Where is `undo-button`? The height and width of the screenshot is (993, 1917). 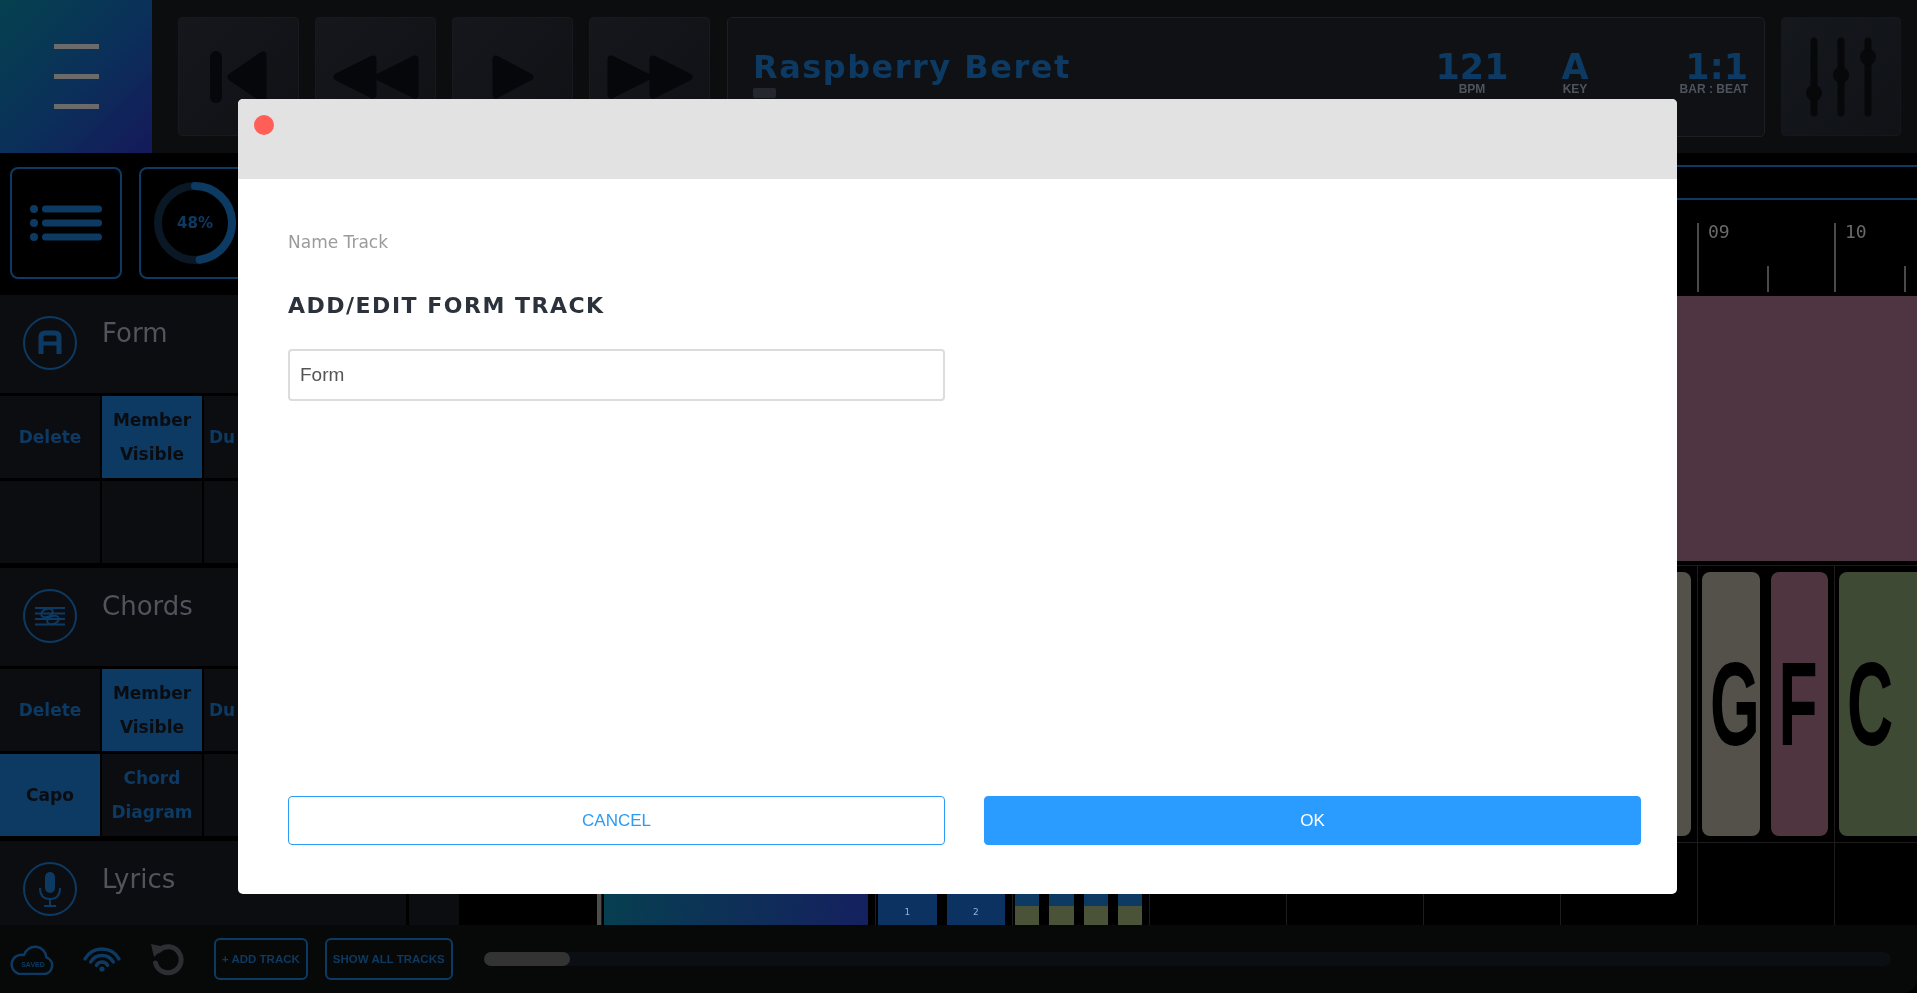 undo-button is located at coordinates (168, 959).